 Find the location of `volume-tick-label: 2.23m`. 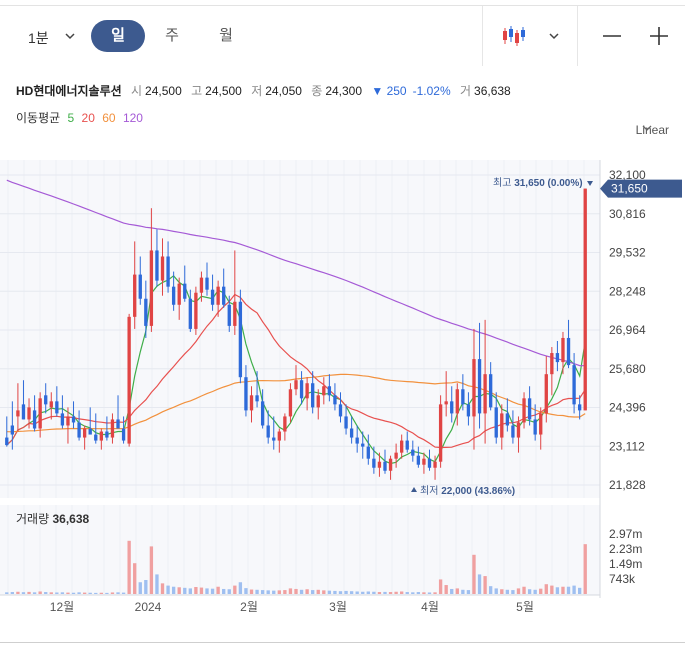

volume-tick-label: 2.23m is located at coordinates (625, 549).